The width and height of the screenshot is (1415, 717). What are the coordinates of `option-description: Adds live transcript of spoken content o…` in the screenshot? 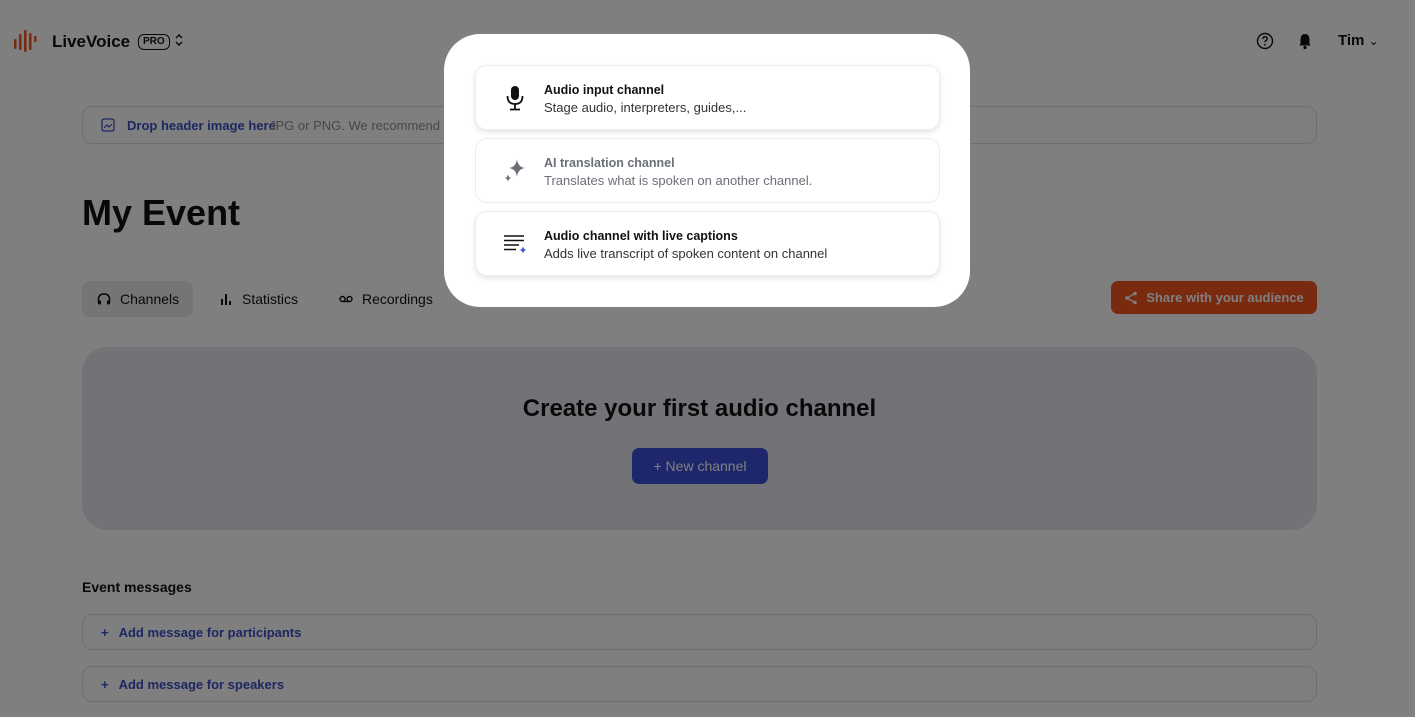 It's located at (686, 253).